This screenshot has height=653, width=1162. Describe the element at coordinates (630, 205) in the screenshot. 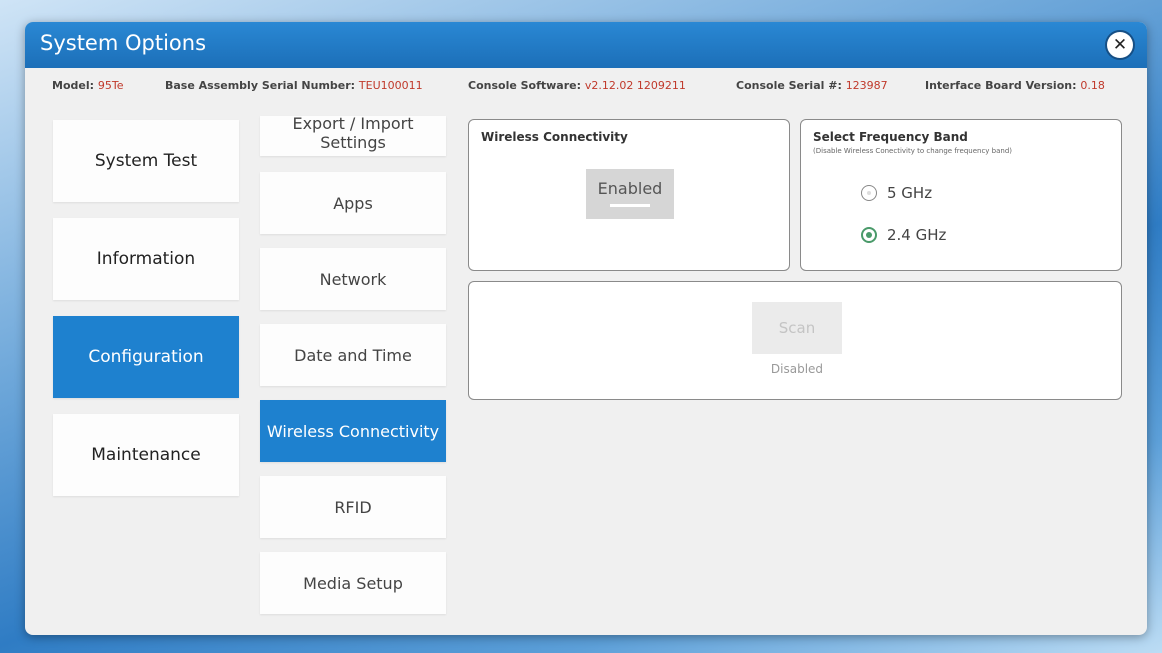

I see `toggle-indicator` at that location.